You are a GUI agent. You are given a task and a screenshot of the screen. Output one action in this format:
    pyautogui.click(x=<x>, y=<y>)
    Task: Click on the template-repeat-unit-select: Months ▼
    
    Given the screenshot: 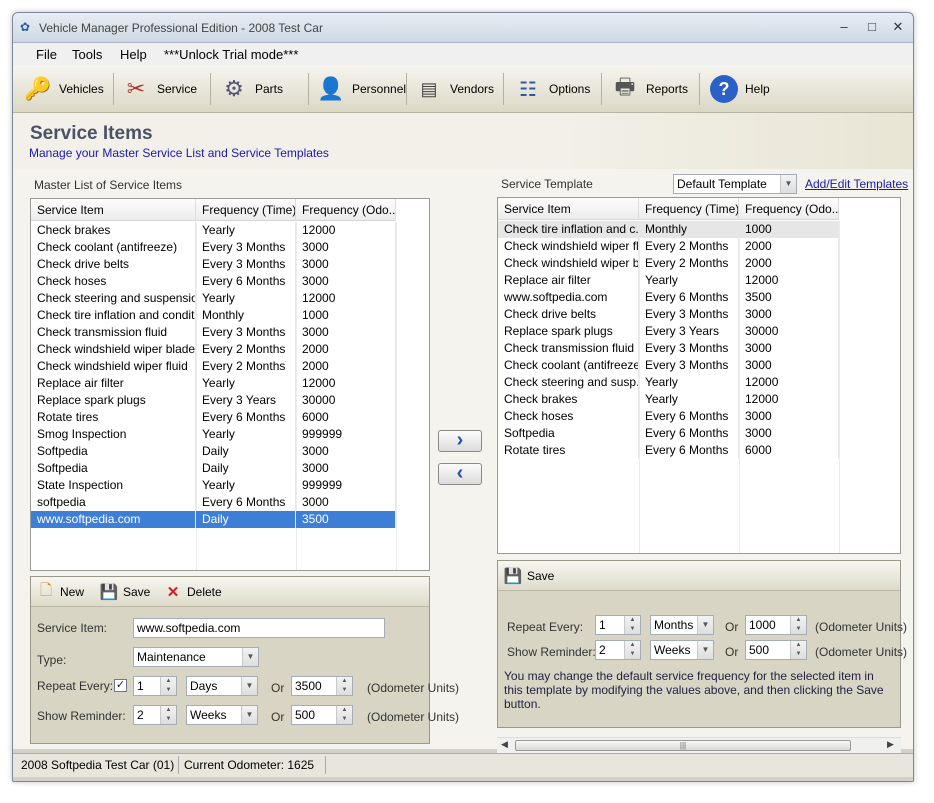 What is the action you would take?
    pyautogui.click(x=682, y=625)
    